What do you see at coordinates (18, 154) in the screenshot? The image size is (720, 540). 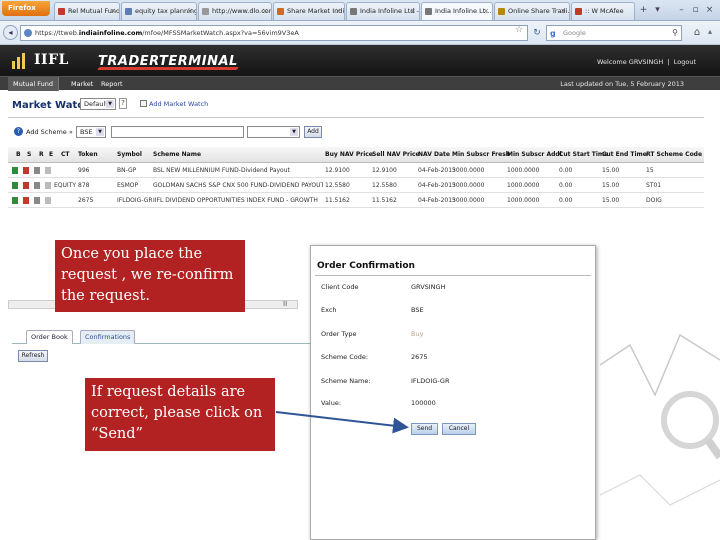 I see `column-header: B` at bounding box center [18, 154].